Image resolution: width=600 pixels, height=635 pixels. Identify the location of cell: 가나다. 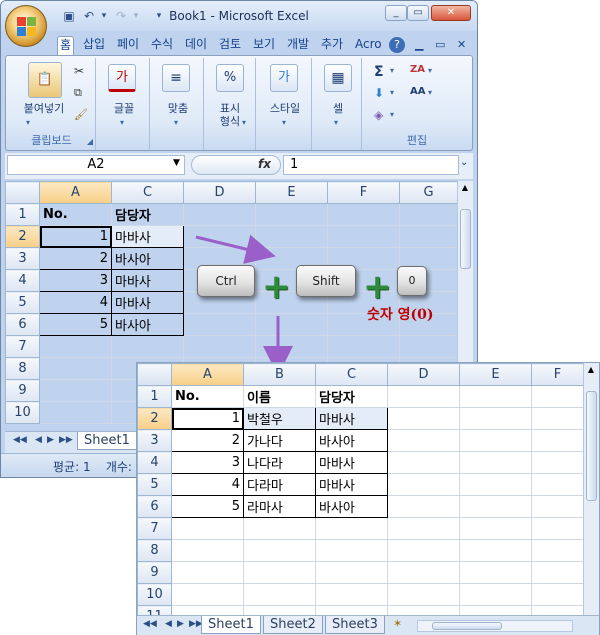
(279, 440).